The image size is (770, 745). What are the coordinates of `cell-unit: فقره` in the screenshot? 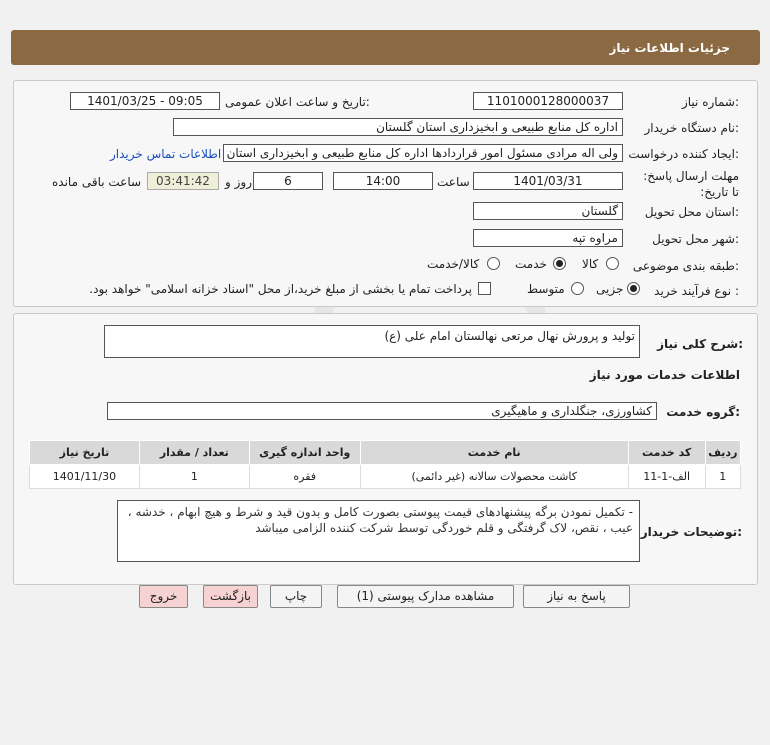 It's located at (304, 476).